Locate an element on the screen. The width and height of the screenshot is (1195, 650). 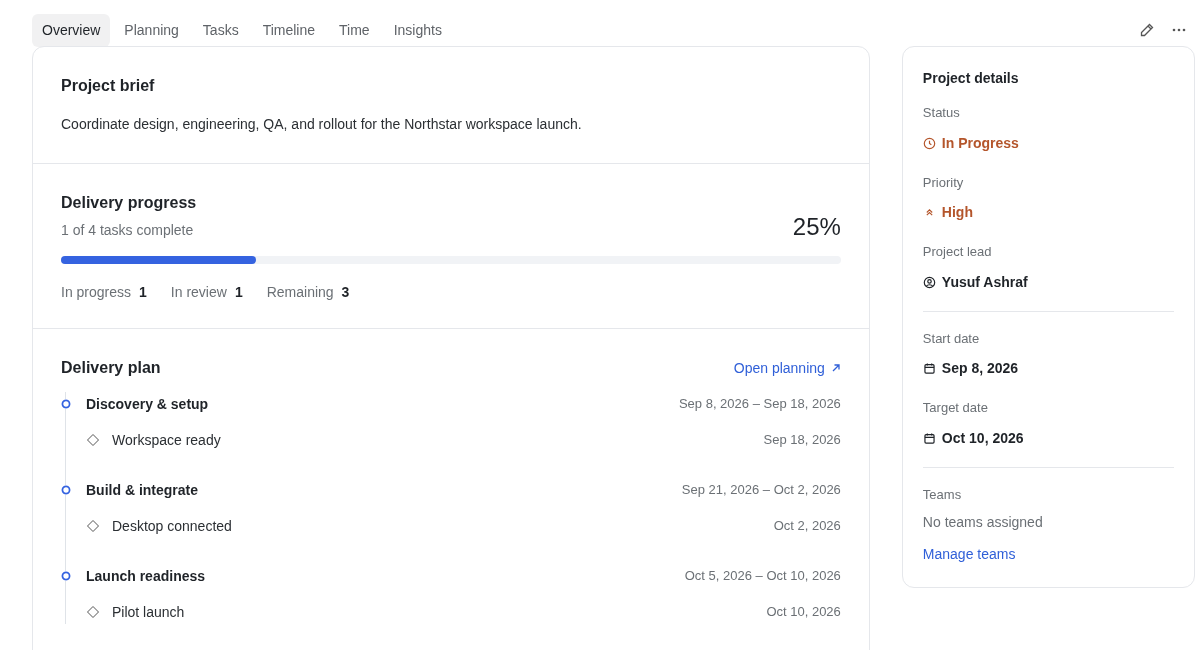
tab: Planning is located at coordinates (151, 30).